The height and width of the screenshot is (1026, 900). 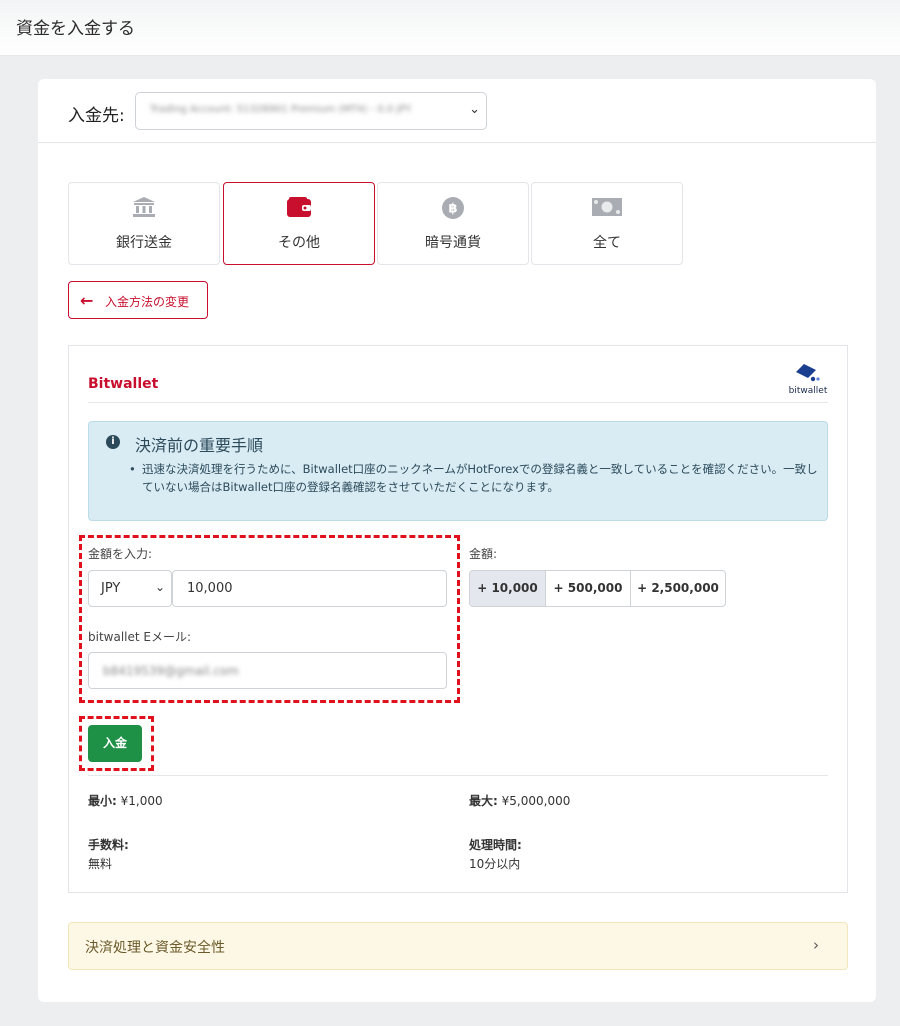 What do you see at coordinates (483, 801) in the screenshot?
I see `stat-max-label: 最大:` at bounding box center [483, 801].